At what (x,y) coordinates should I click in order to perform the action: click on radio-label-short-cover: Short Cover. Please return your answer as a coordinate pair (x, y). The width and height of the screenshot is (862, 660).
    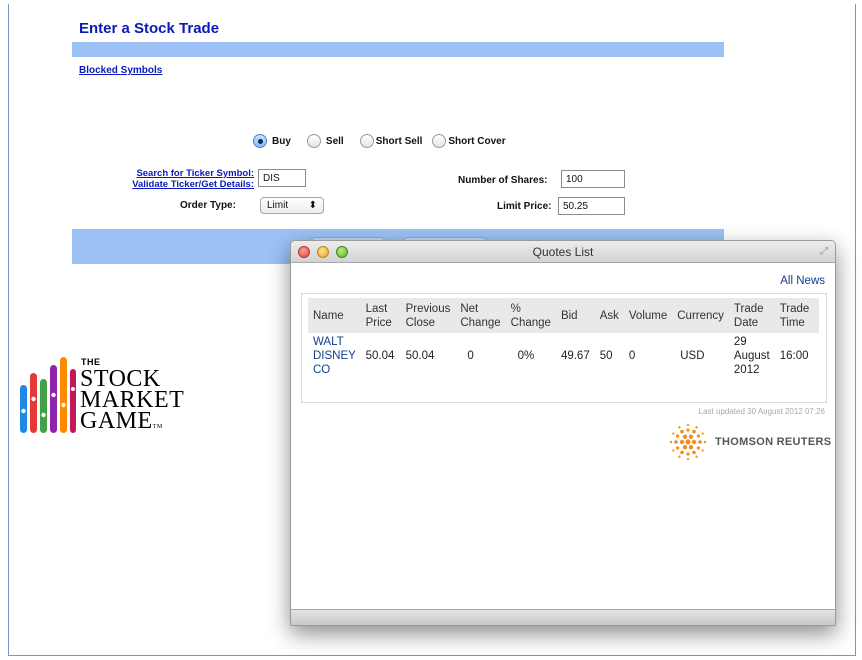
    Looking at the image, I should click on (477, 141).